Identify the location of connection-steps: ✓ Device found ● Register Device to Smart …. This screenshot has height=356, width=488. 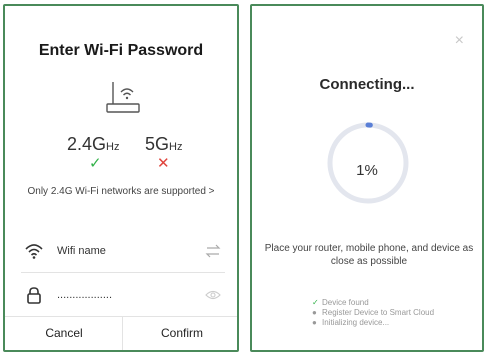
(373, 313).